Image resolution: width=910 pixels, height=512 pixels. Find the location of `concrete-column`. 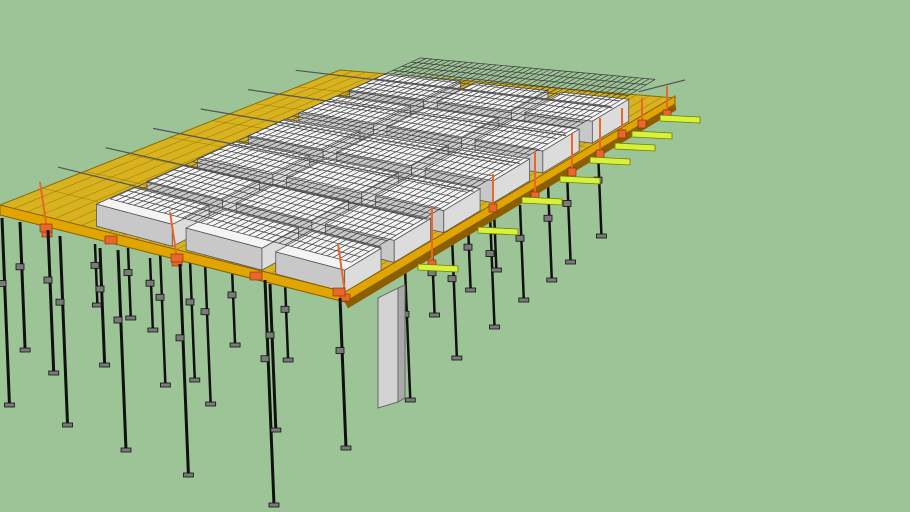

concrete-column is located at coordinates (391, 346).